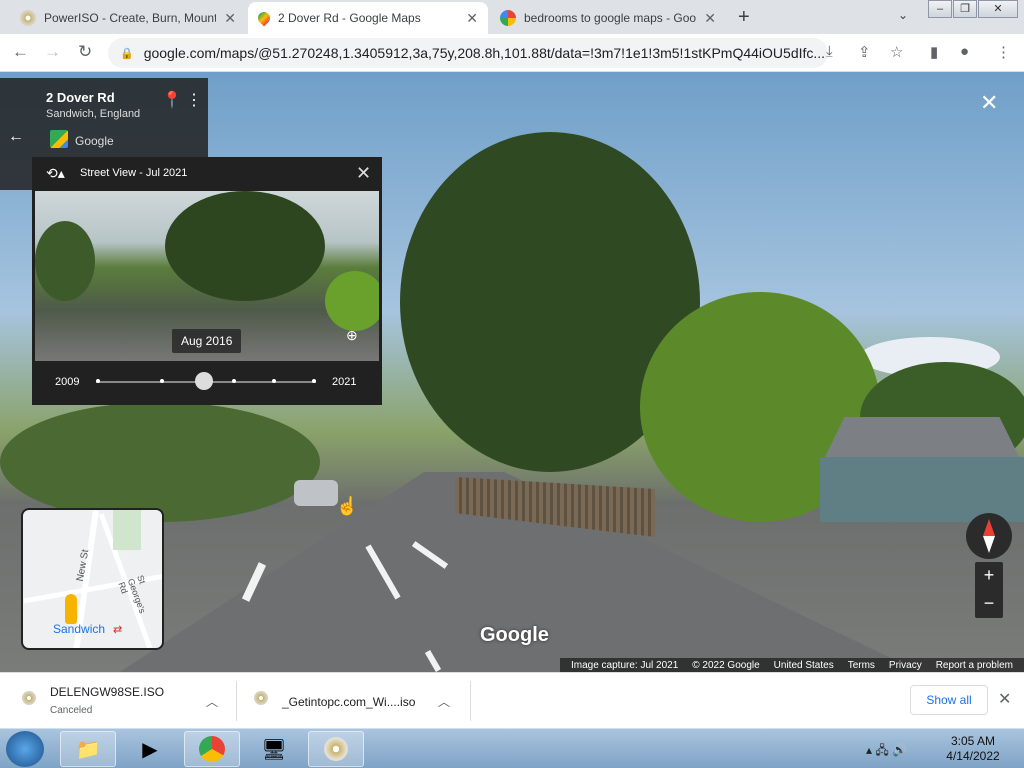 The width and height of the screenshot is (1024, 768). Describe the element at coordinates (28, 18) in the screenshot. I see `poweriso-icon` at that location.